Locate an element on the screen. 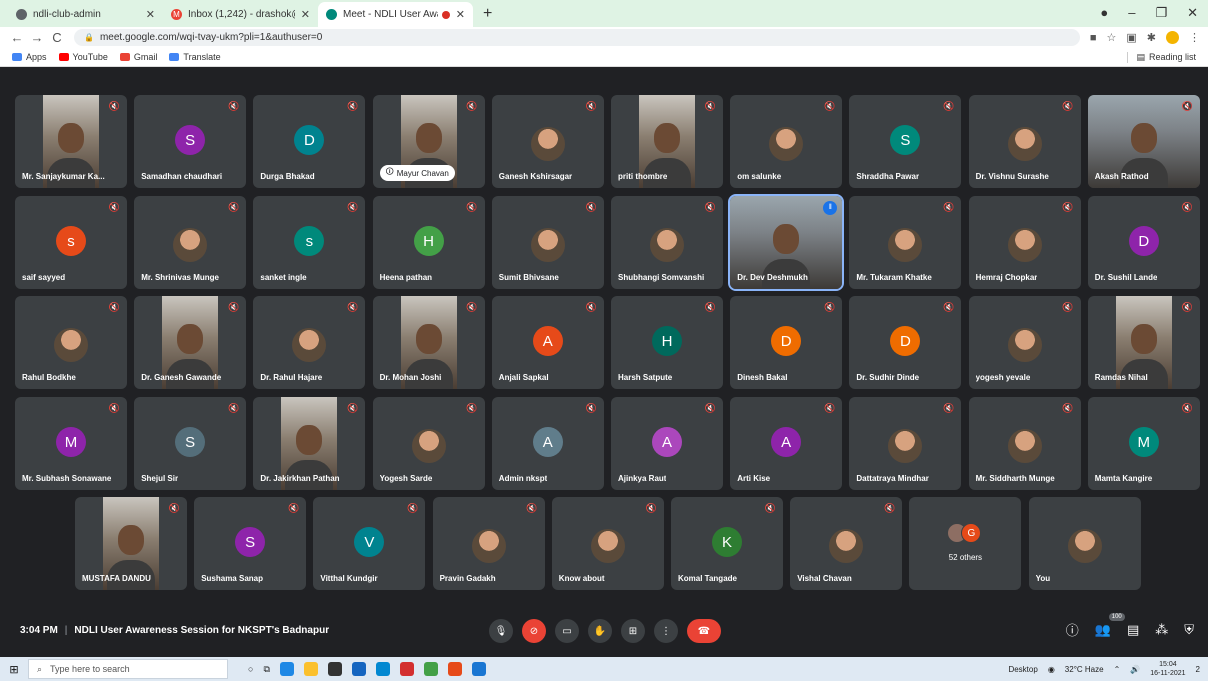 Image resolution: width=1208 pixels, height=681 pixels. participant-tile: S 🔇 Sushama Sanap is located at coordinates (250, 543).